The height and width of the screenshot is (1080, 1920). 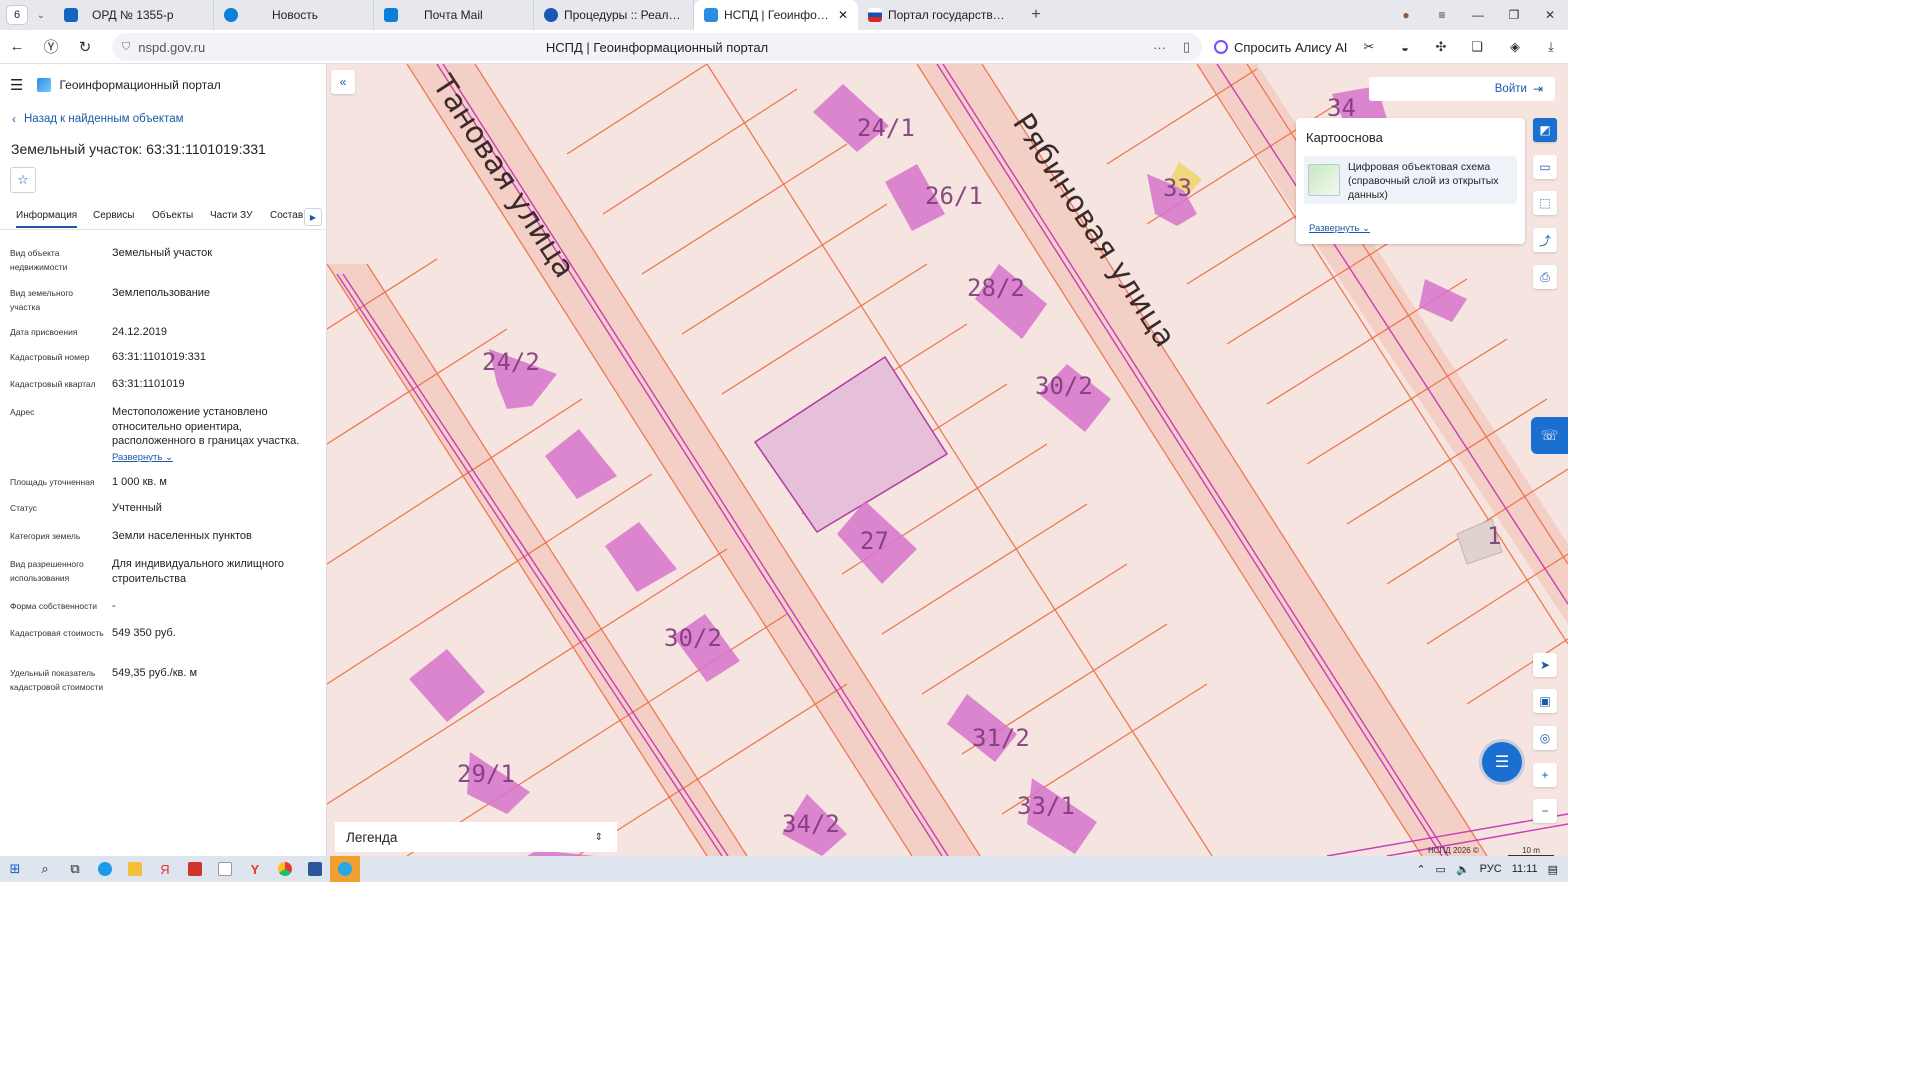 What do you see at coordinates (41, 15) in the screenshot?
I see `tabs-dropdown-icon: ⌄` at bounding box center [41, 15].